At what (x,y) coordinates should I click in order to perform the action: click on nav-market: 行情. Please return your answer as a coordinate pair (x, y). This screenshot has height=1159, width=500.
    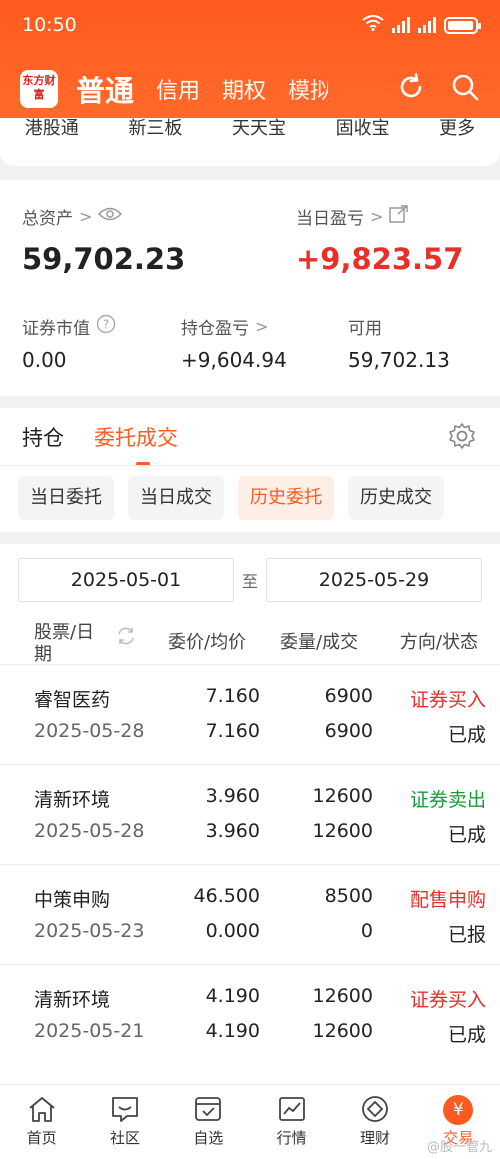
    Looking at the image, I should click on (291, 1122).